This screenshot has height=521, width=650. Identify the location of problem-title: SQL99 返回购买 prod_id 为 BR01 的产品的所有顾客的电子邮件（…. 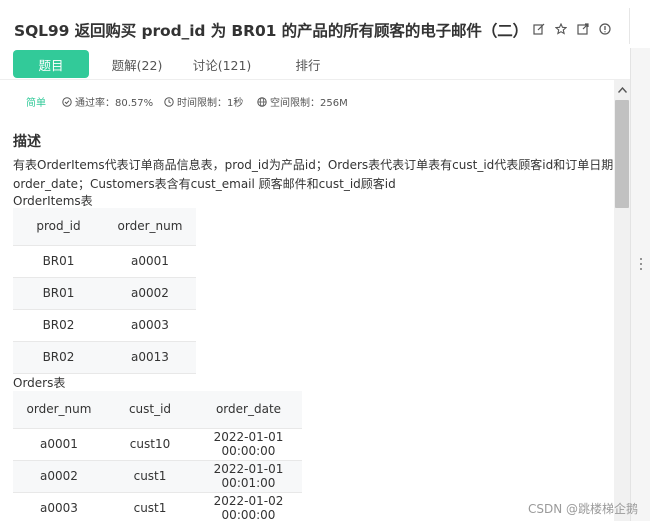
(271, 31).